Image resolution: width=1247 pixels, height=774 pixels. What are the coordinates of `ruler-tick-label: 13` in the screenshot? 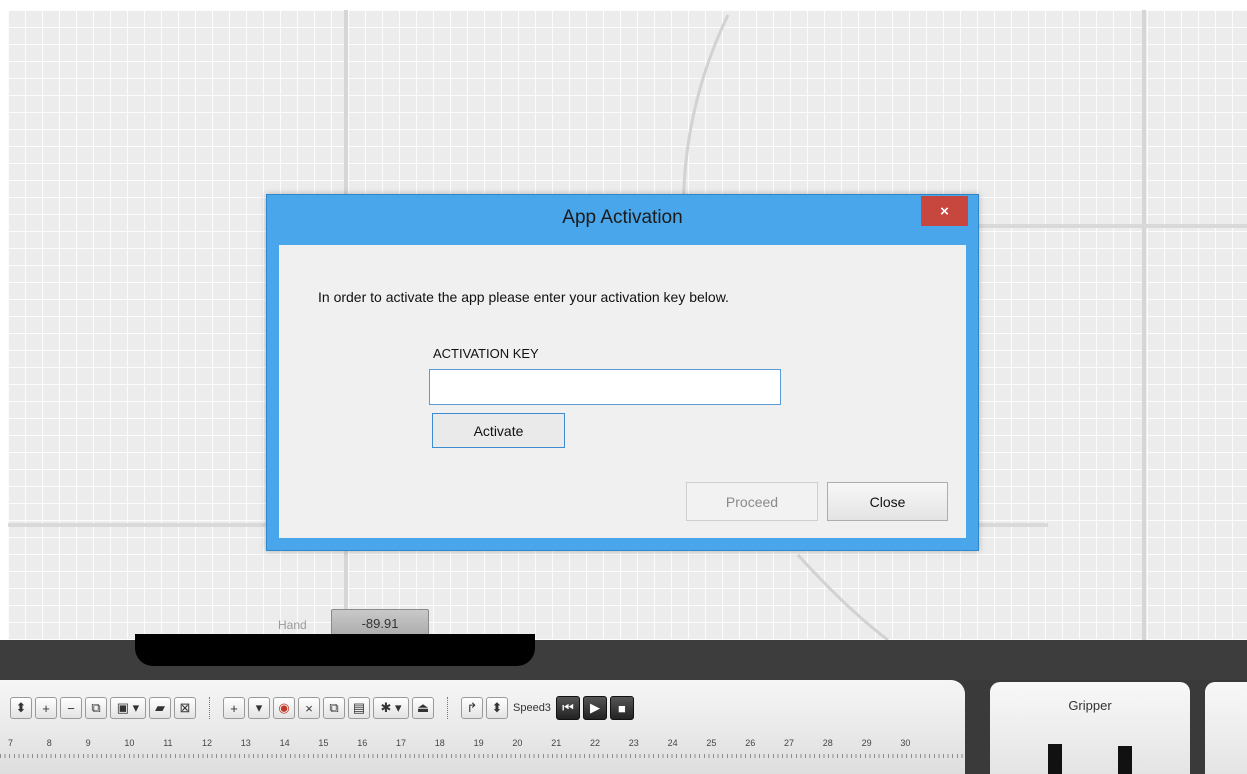 It's located at (245, 743).